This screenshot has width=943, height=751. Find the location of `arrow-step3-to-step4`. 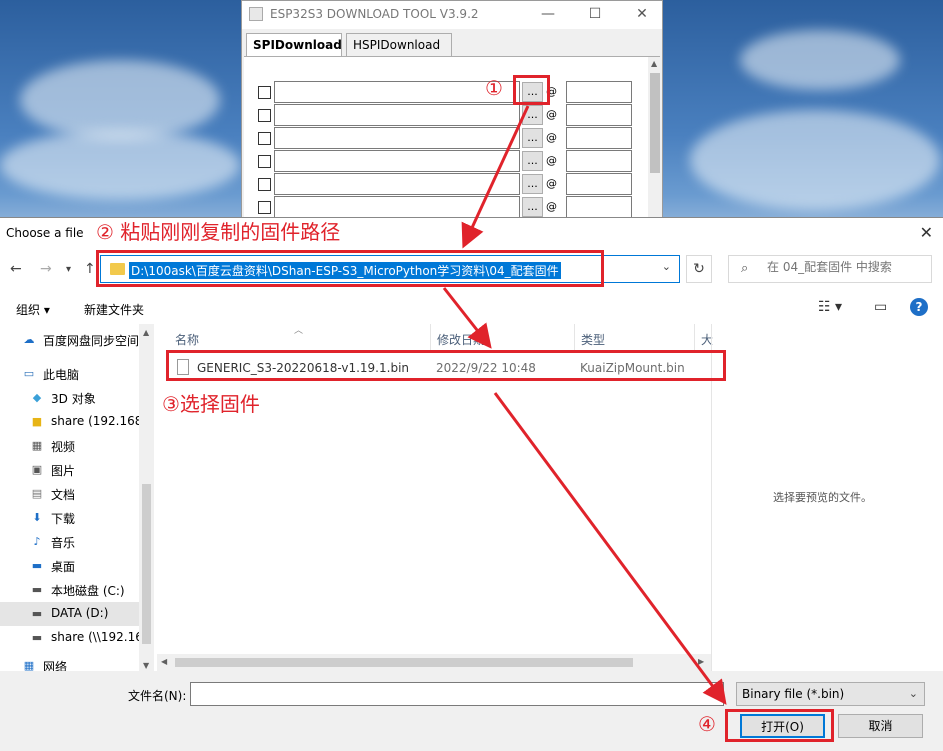

arrow-step3-to-step4 is located at coordinates (610, 548).